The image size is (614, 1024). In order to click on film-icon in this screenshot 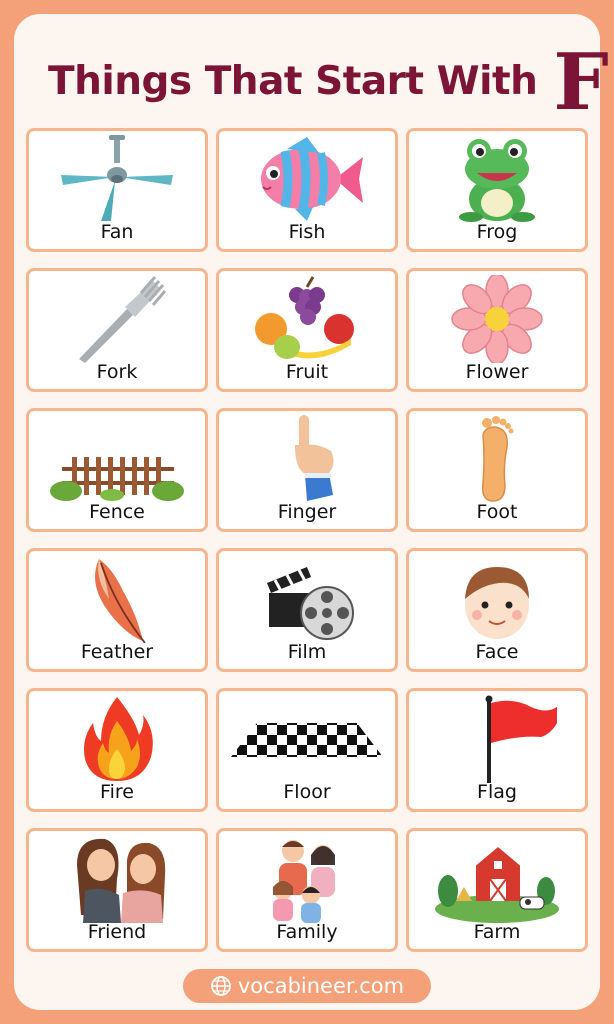, I will do `click(307, 599)`.